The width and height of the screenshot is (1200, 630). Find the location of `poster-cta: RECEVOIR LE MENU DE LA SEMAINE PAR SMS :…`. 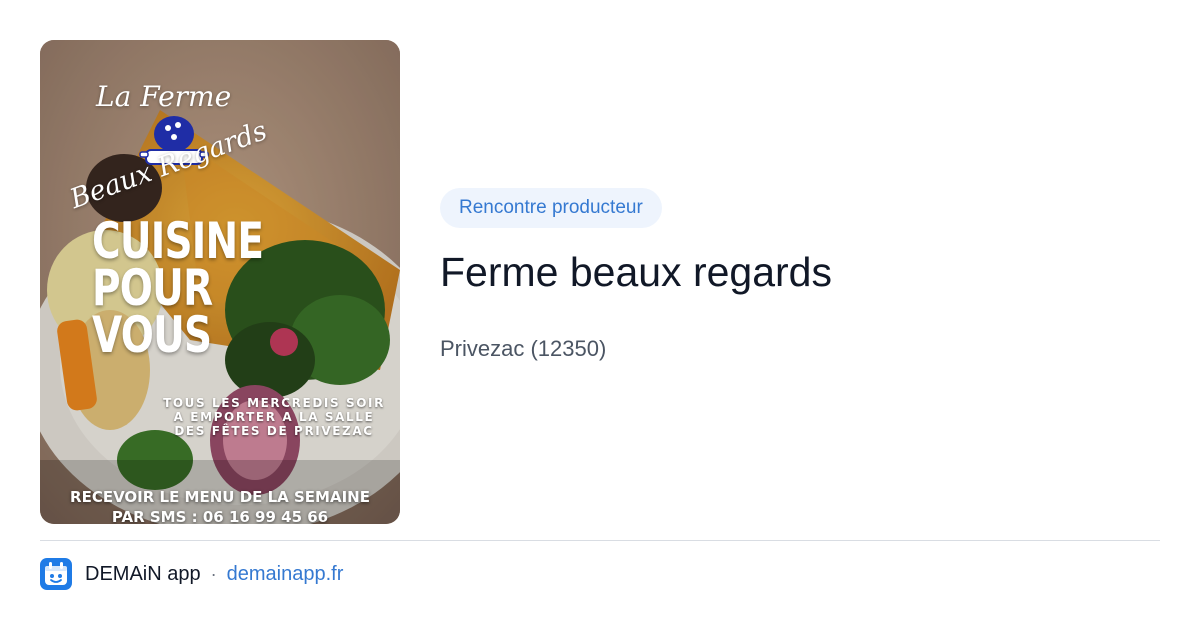

poster-cta: RECEVOIR LE MENU DE LA SEMAINE PAR SMS :… is located at coordinates (220, 505).